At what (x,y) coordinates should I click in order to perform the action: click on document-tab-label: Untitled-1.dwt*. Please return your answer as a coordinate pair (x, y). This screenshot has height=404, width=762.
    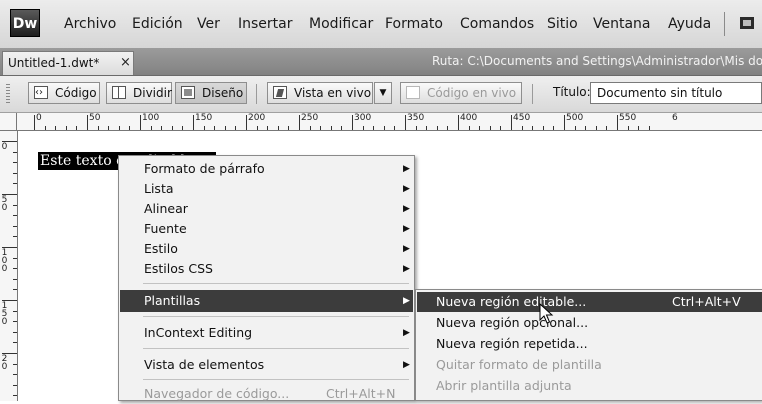
    Looking at the image, I should click on (54, 63).